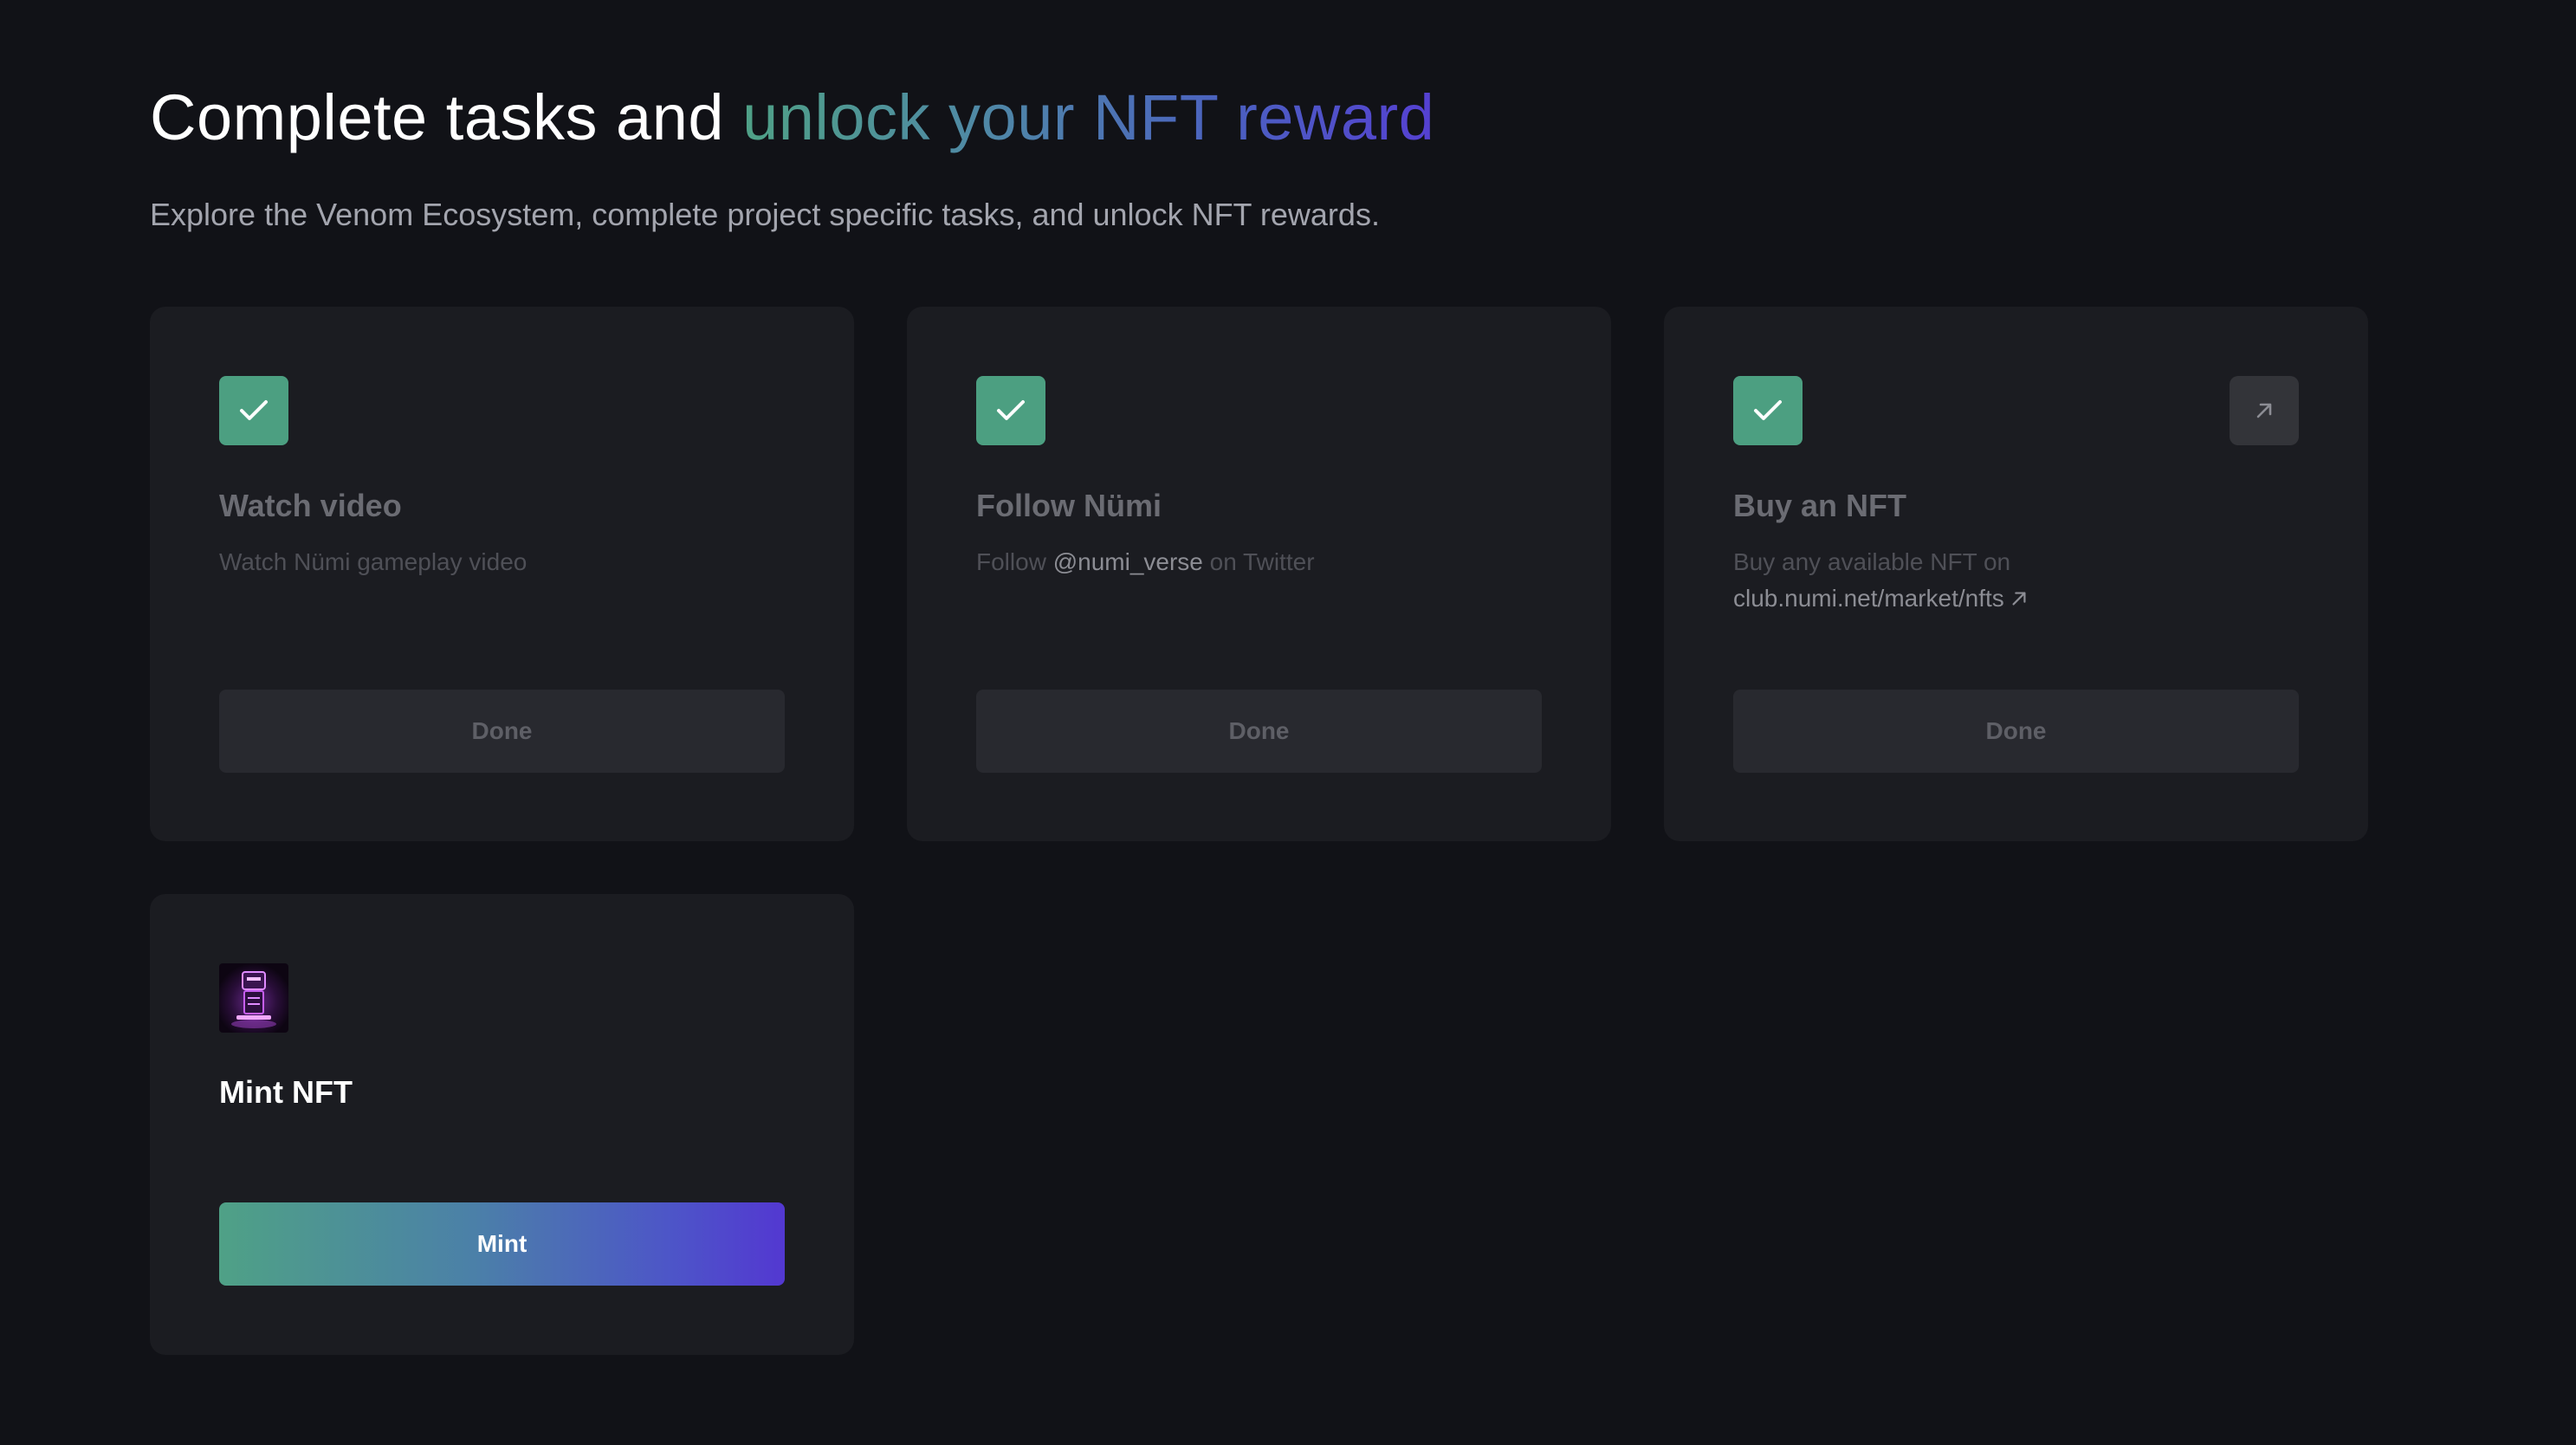 This screenshot has height=1445, width=2576. What do you see at coordinates (502, 1124) in the screenshot?
I see `mint-card: Mint NFT Mint` at bounding box center [502, 1124].